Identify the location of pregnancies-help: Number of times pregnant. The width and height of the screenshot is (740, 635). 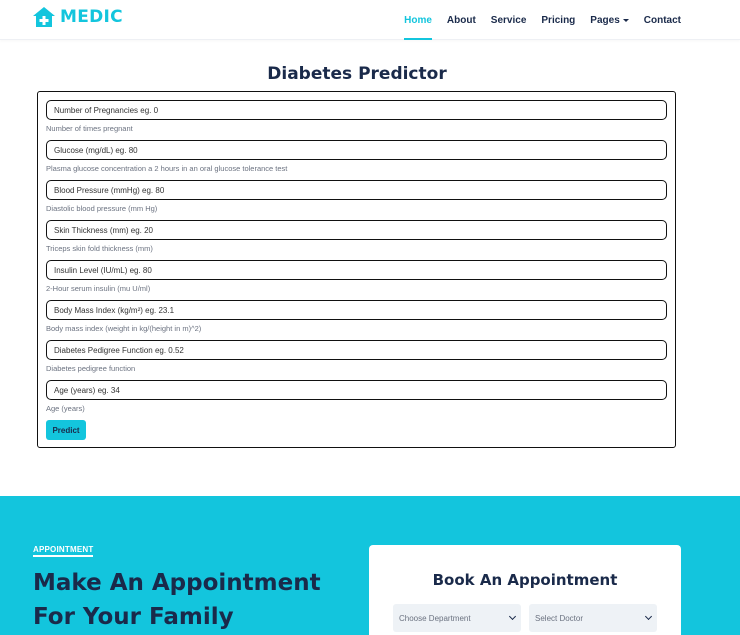
(89, 128).